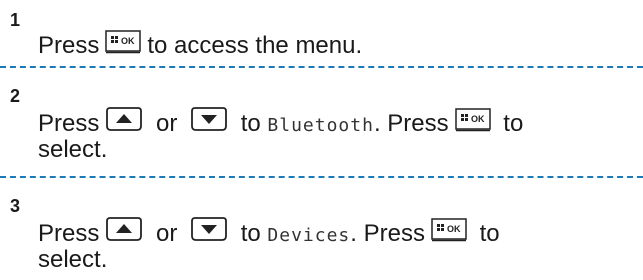 The image size is (643, 280). I want to click on step-instruction: Press OK to access the menu., so click(200, 45).